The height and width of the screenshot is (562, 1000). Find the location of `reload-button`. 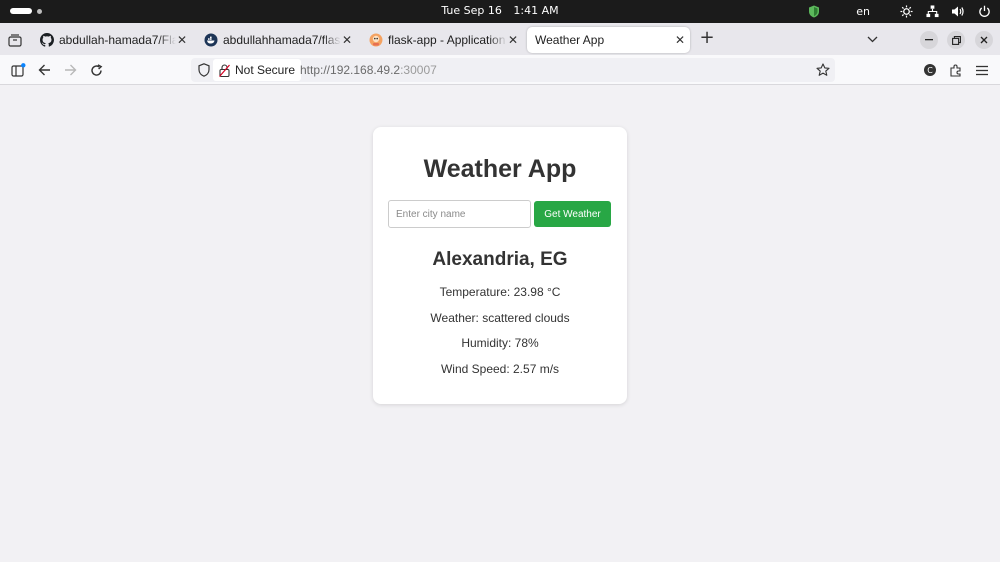

reload-button is located at coordinates (96, 70).